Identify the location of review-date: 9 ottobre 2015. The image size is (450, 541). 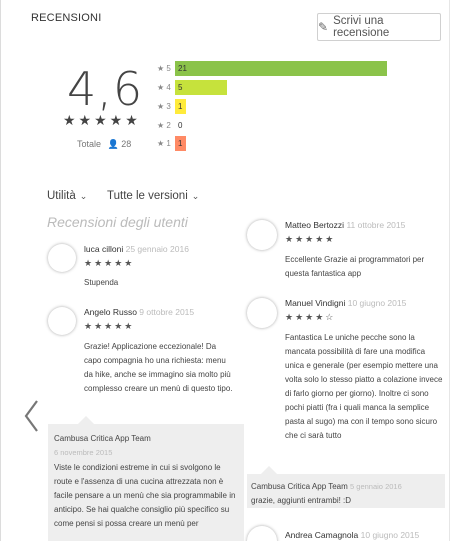
(167, 312).